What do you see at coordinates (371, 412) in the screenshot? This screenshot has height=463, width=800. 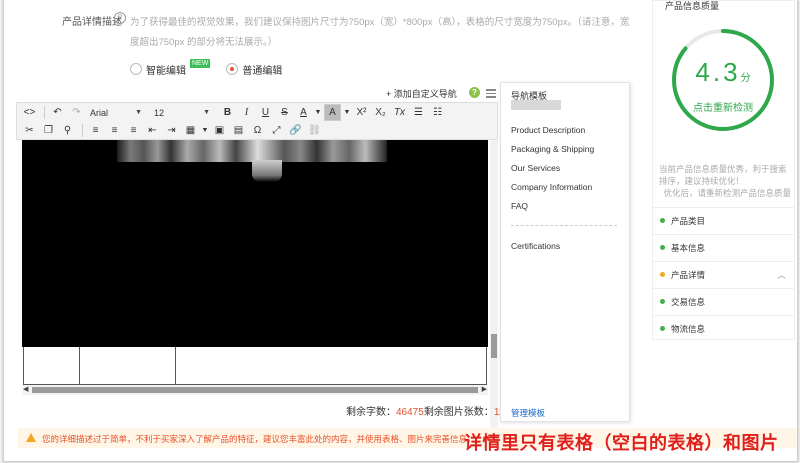 I see `chars-left-label: 剩余字数：` at bounding box center [371, 412].